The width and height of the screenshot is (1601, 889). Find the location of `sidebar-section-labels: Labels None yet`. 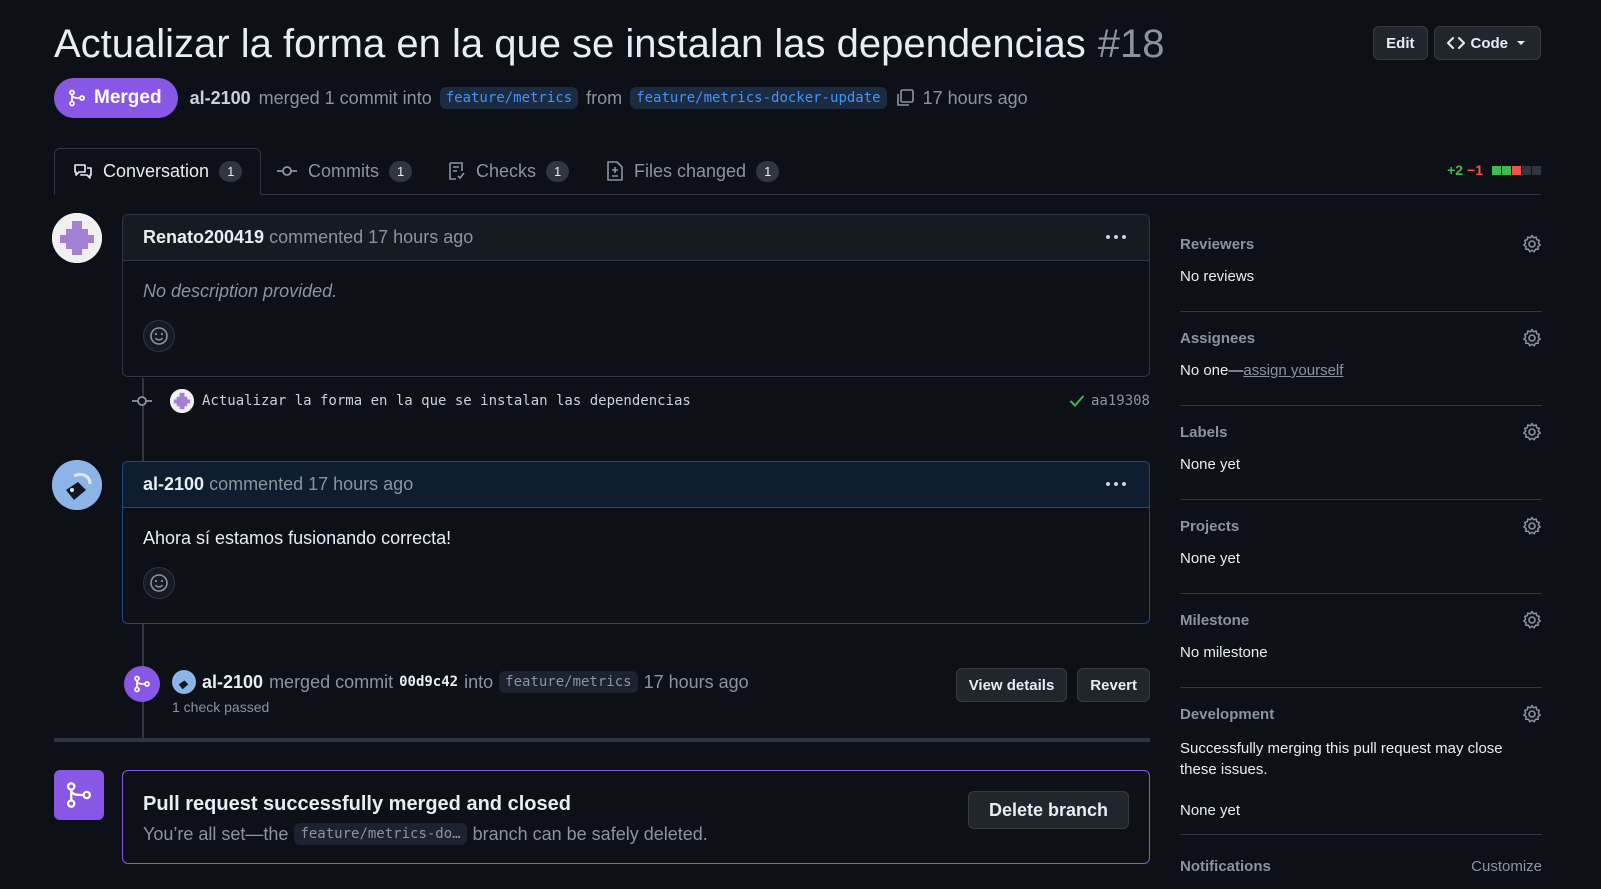

sidebar-section-labels: Labels None yet is located at coordinates (1361, 453).